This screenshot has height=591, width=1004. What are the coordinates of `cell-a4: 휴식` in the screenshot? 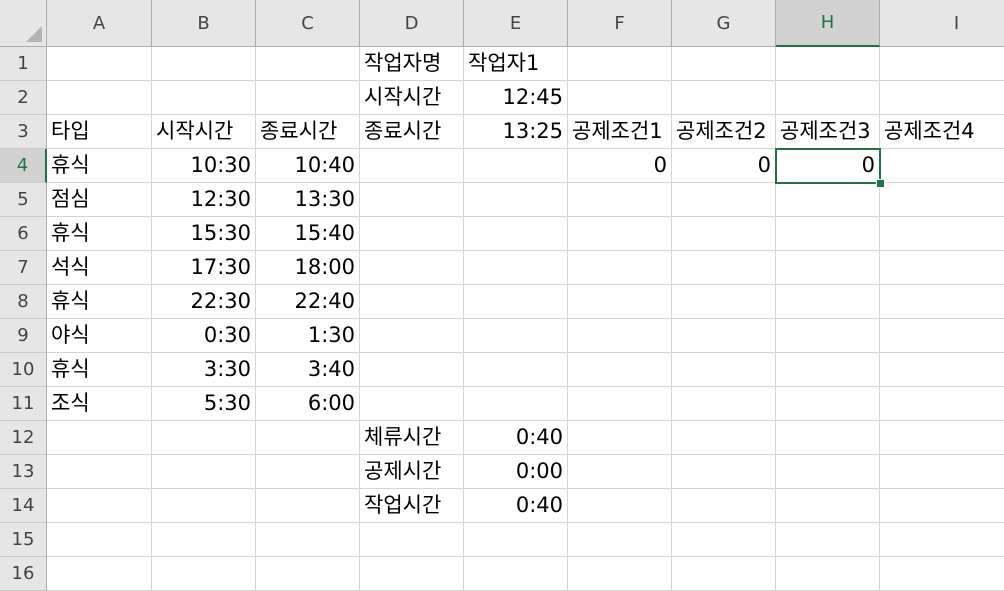 It's located at (99, 166).